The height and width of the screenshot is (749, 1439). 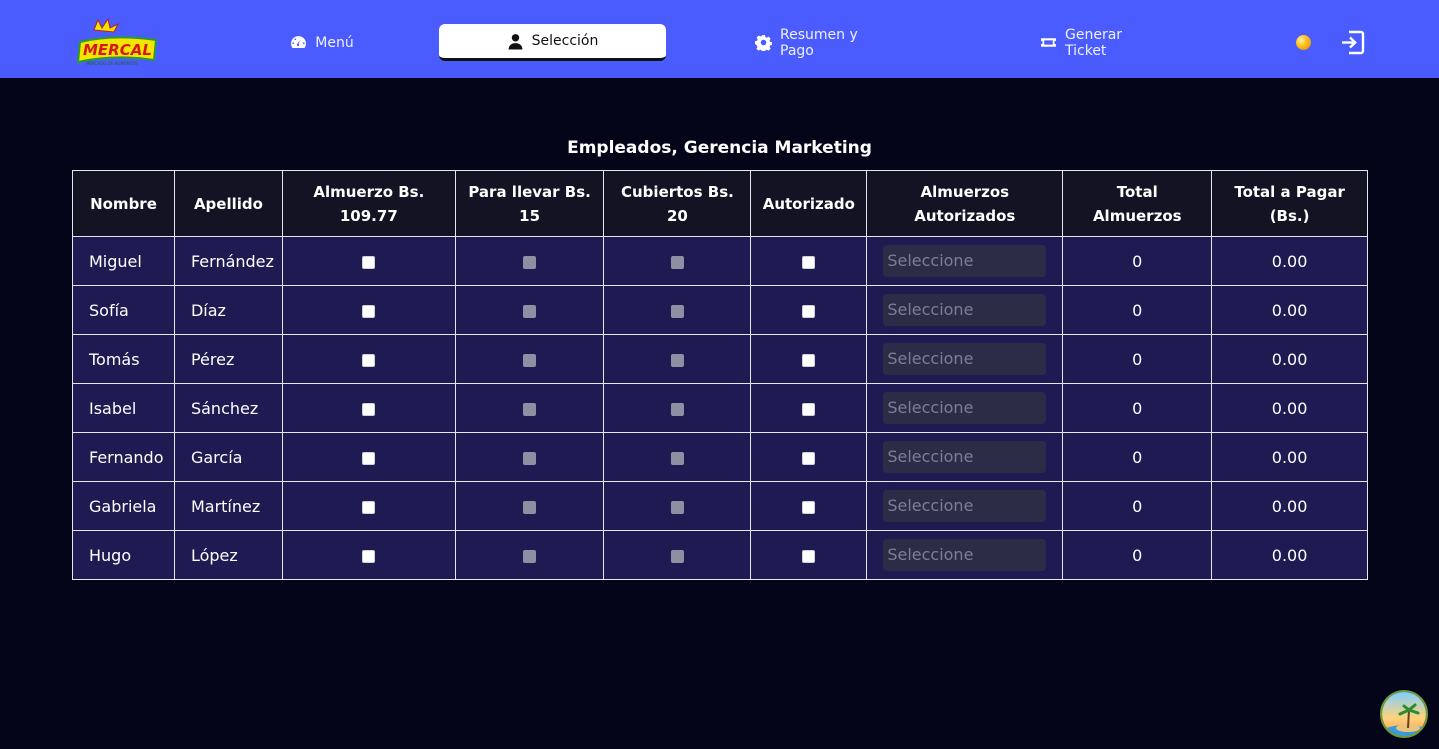 I want to click on table-row: Isabel Sánchez Seleccione 0 0.00, so click(x=720, y=408).